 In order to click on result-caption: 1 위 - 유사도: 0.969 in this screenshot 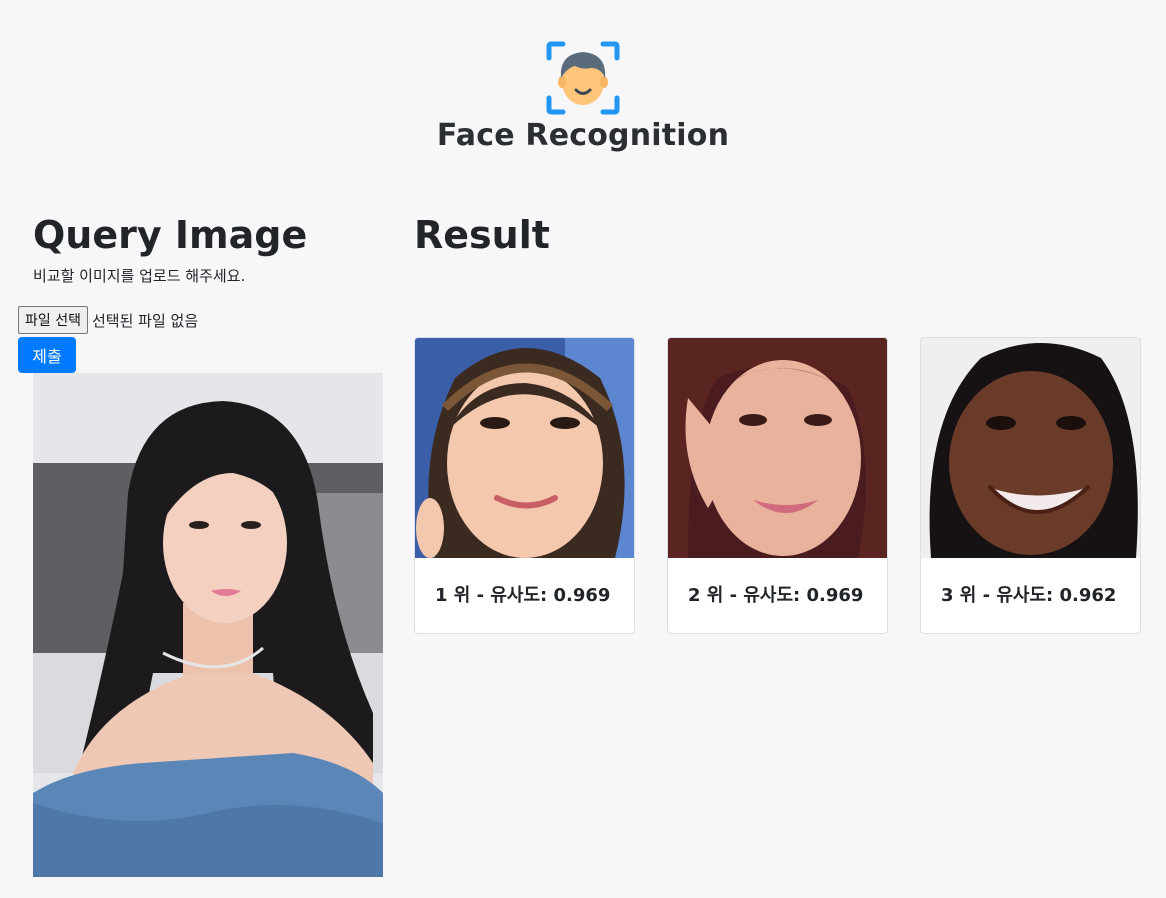, I will do `click(523, 595)`.